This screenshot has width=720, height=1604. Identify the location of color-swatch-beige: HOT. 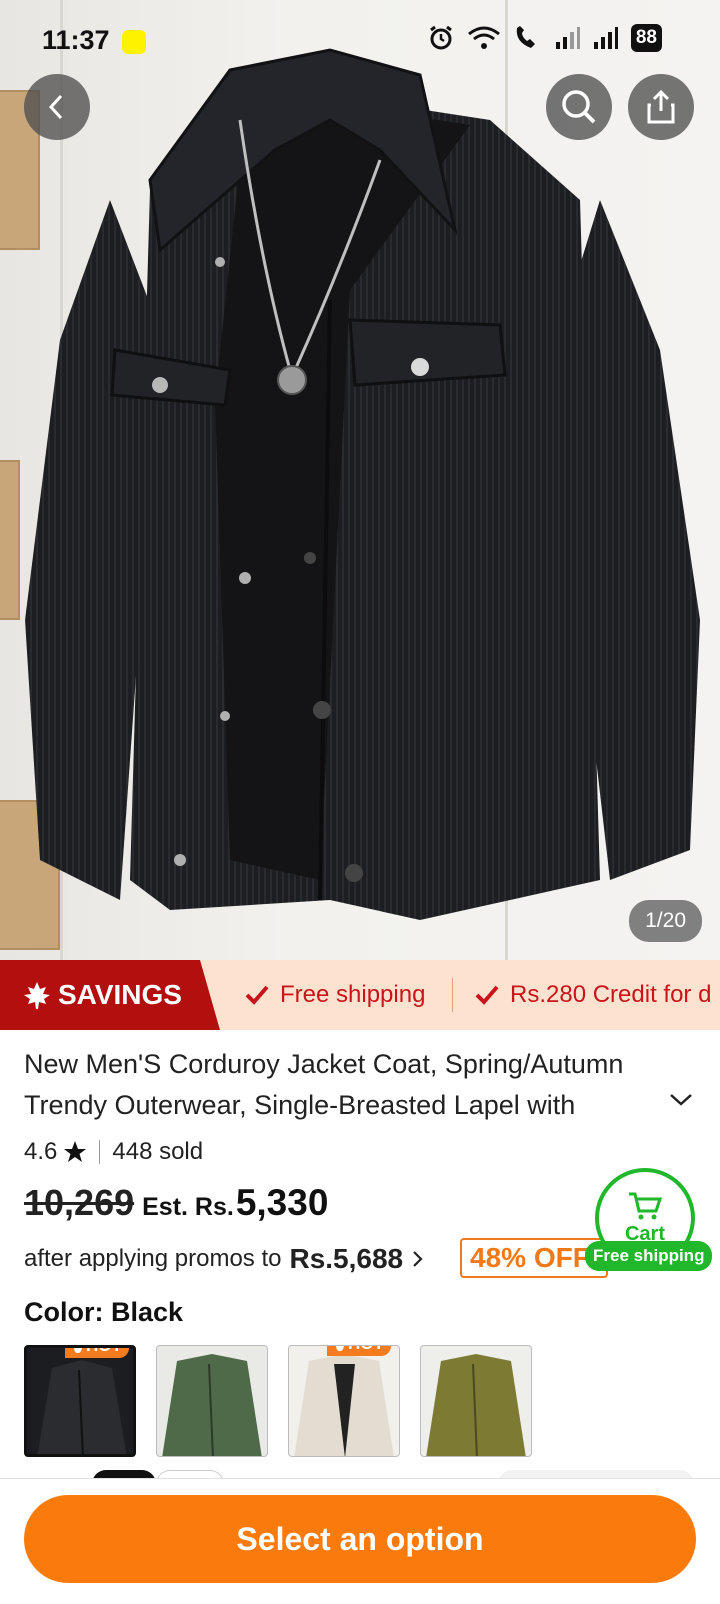
(344, 1401).